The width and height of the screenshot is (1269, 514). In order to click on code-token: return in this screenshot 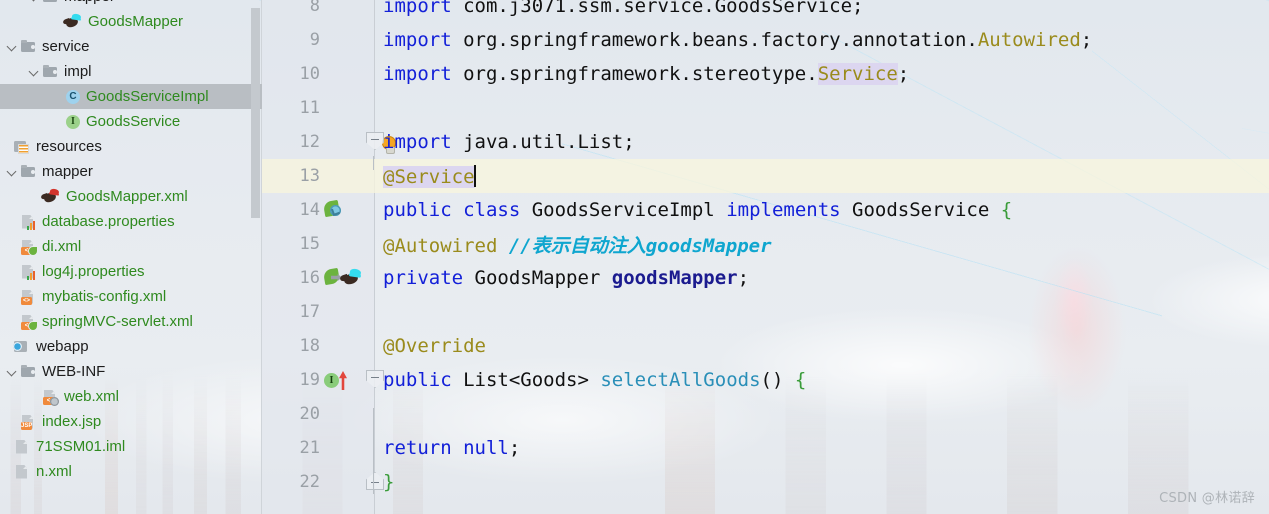, I will do `click(423, 448)`.